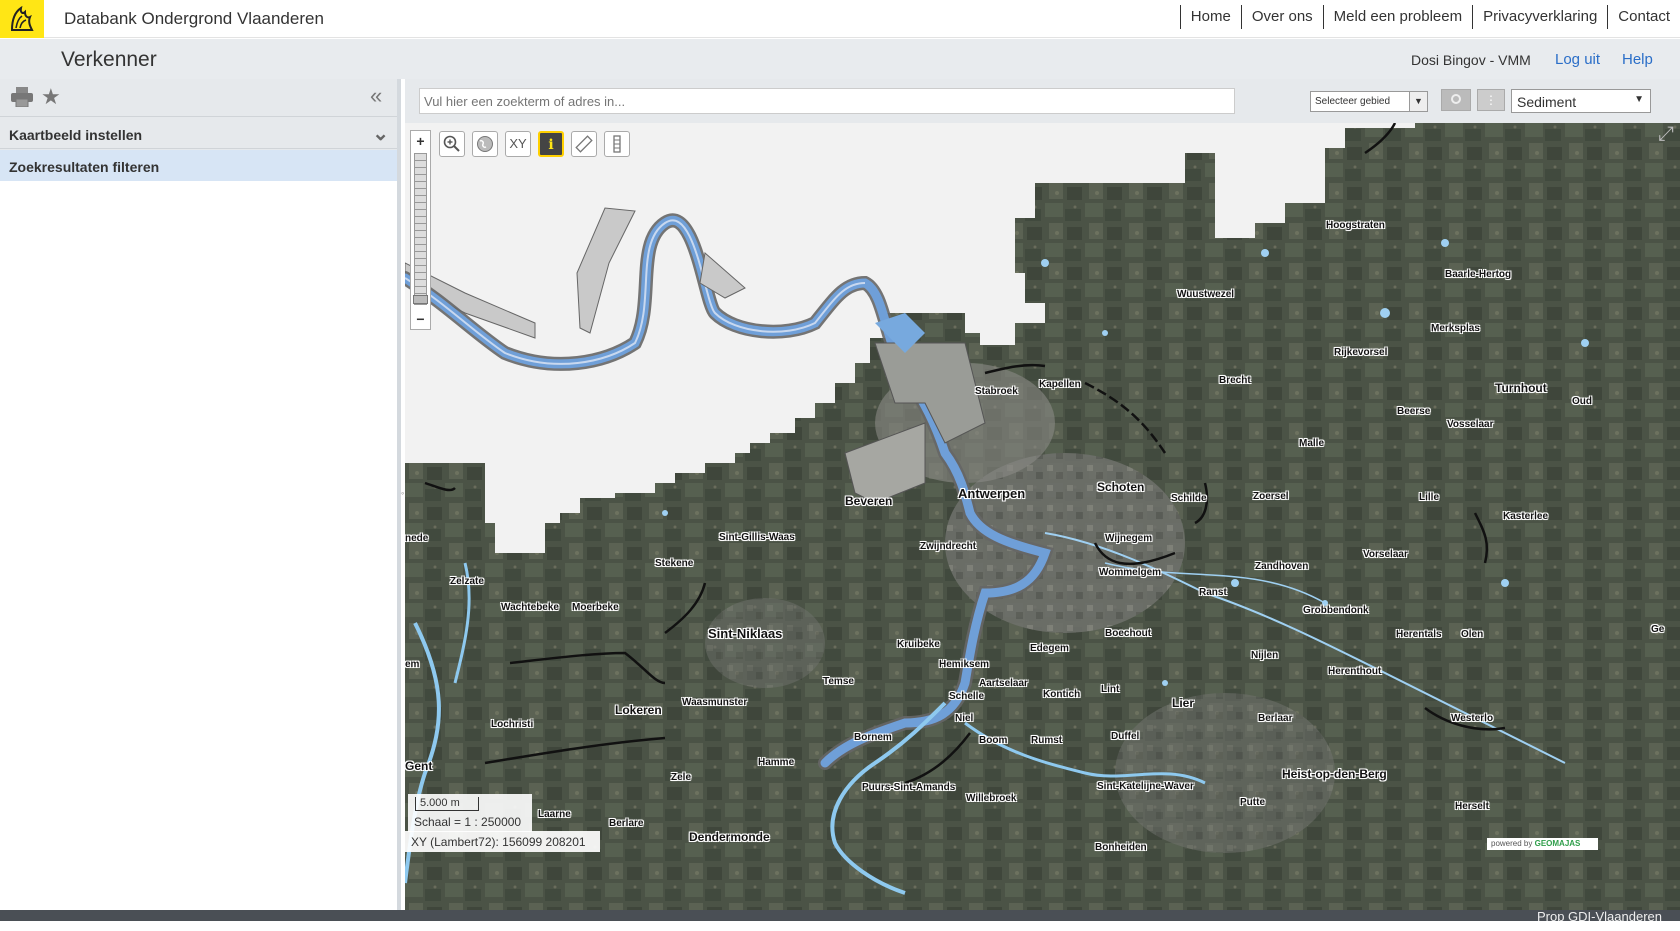  What do you see at coordinates (964, 718) in the screenshot?
I see `place-label: Niel` at bounding box center [964, 718].